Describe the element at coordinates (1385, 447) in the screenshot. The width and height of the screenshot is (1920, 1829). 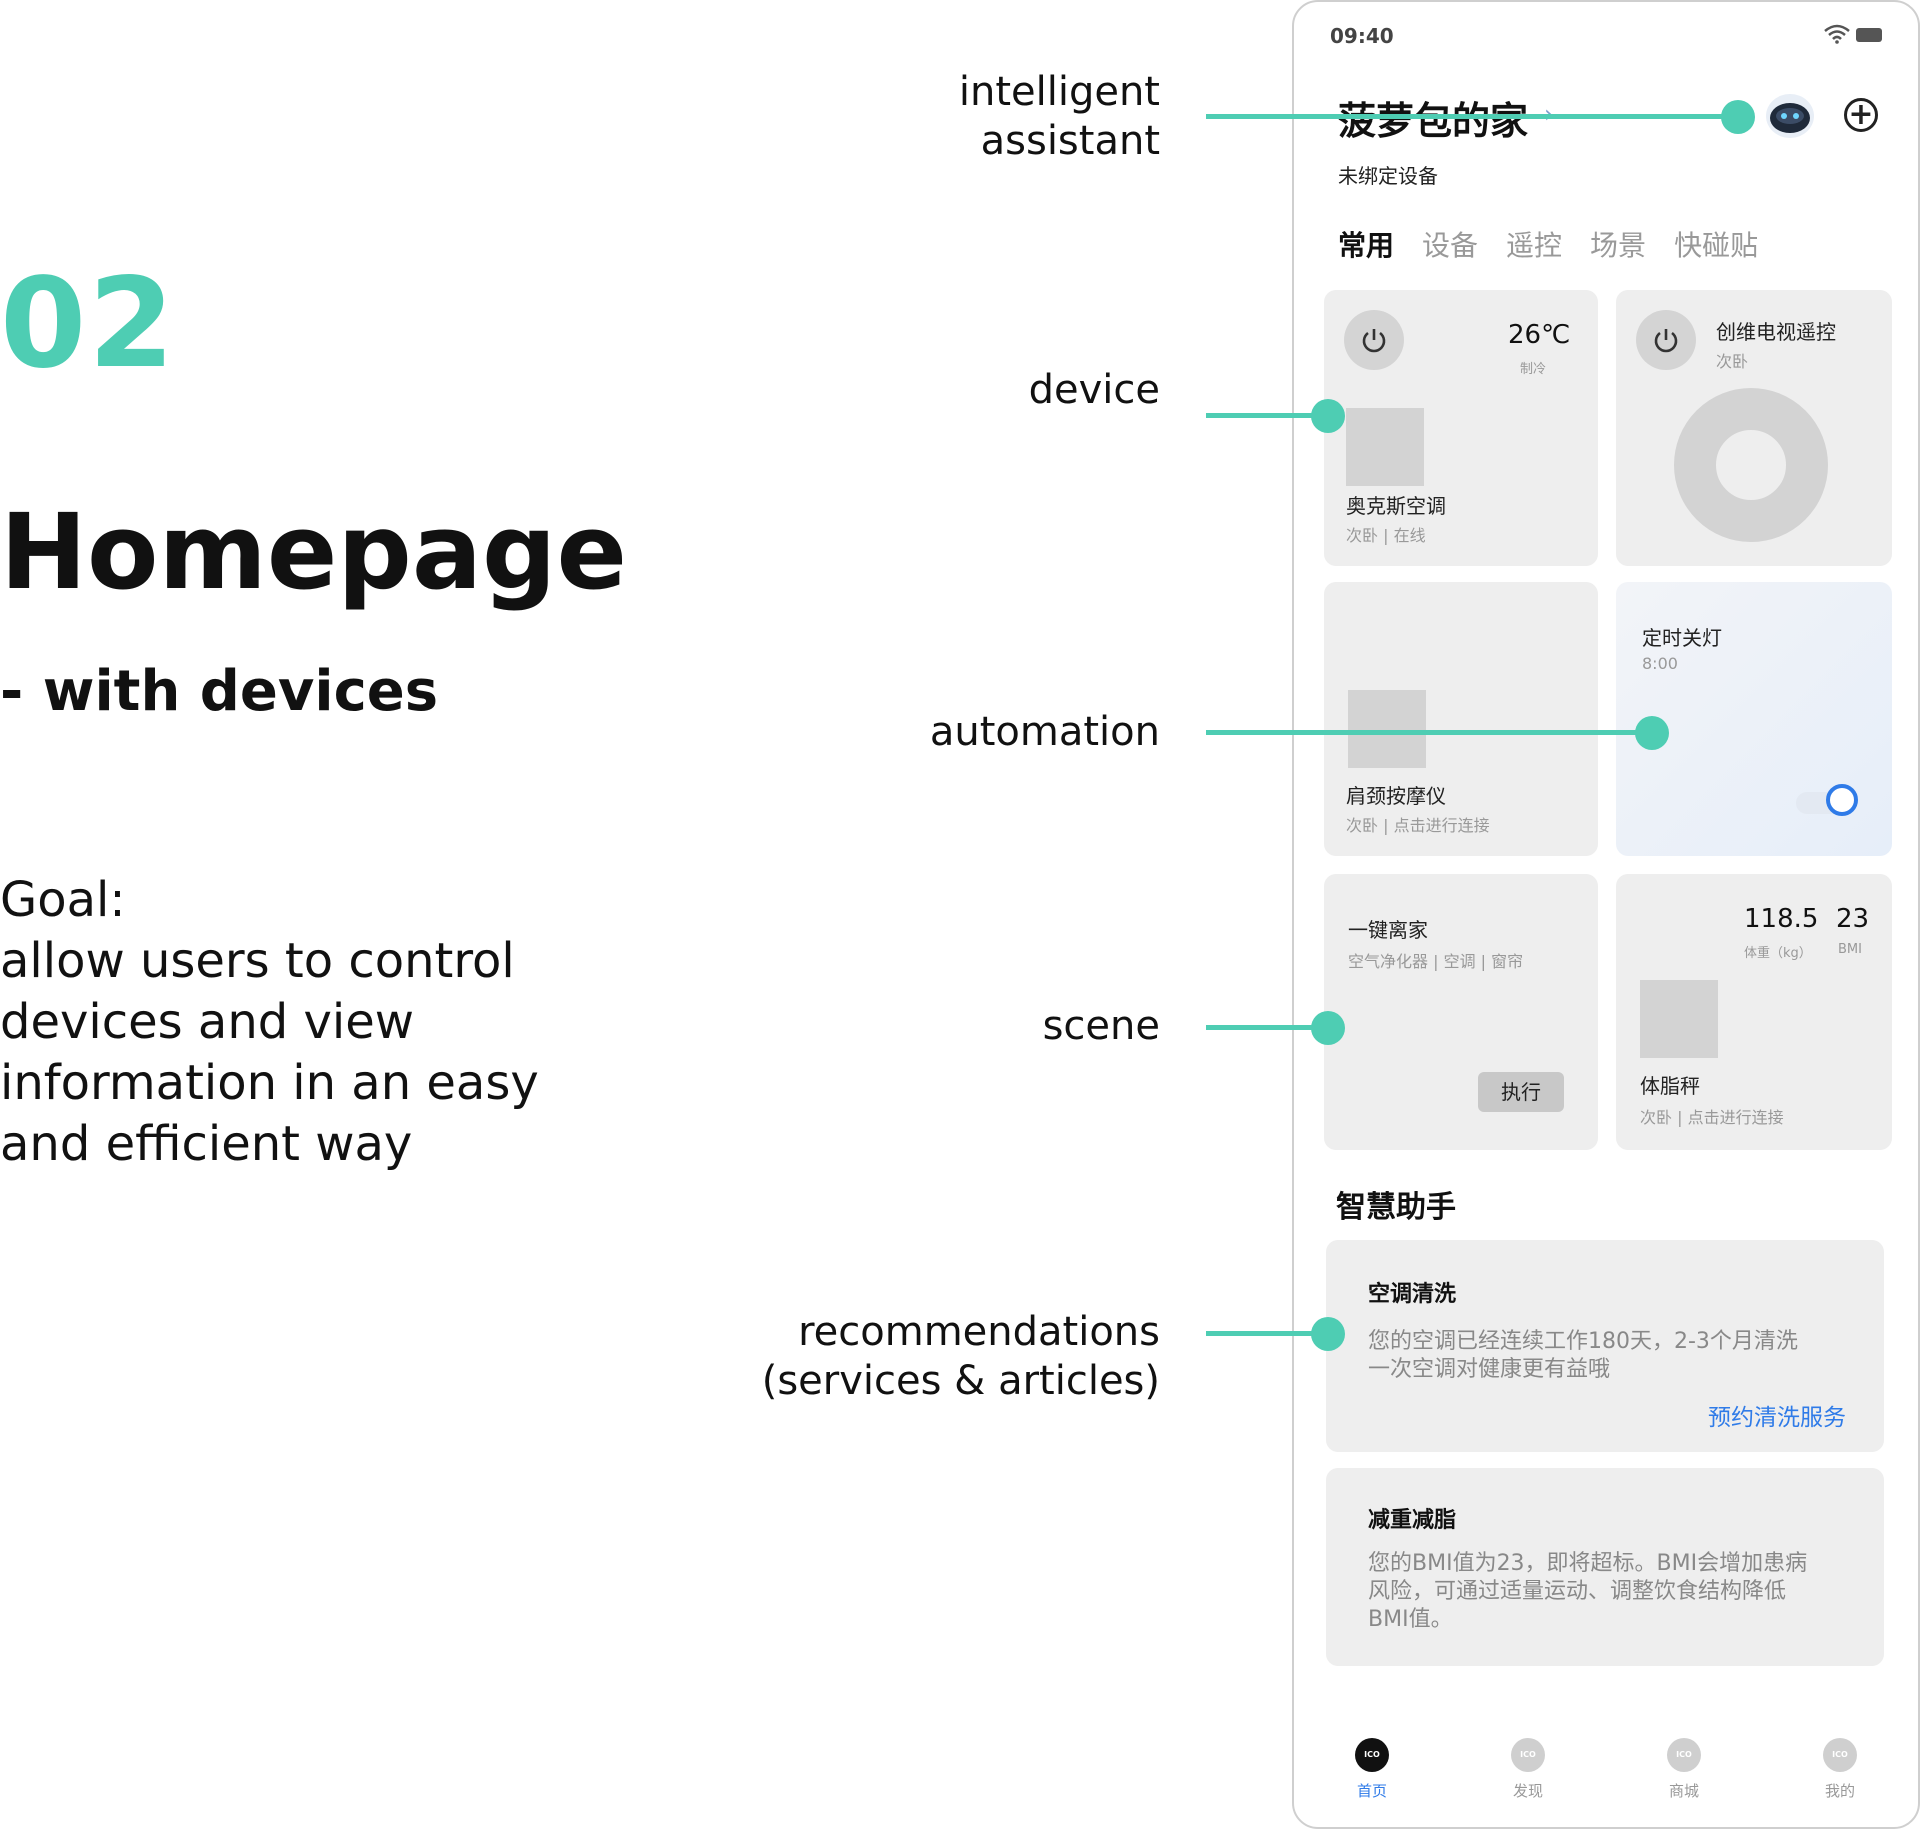
I see `ac-image-placeholder` at that location.